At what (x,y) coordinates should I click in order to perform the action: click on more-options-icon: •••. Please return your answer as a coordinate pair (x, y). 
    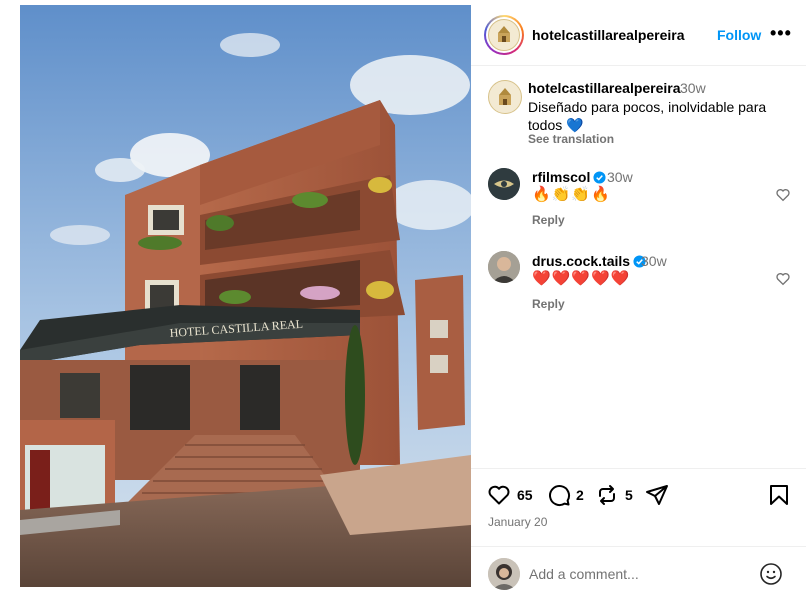
    Looking at the image, I should click on (781, 33).